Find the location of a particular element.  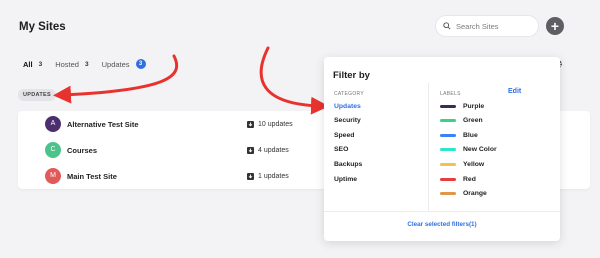

label-name: New Color is located at coordinates (480, 149).